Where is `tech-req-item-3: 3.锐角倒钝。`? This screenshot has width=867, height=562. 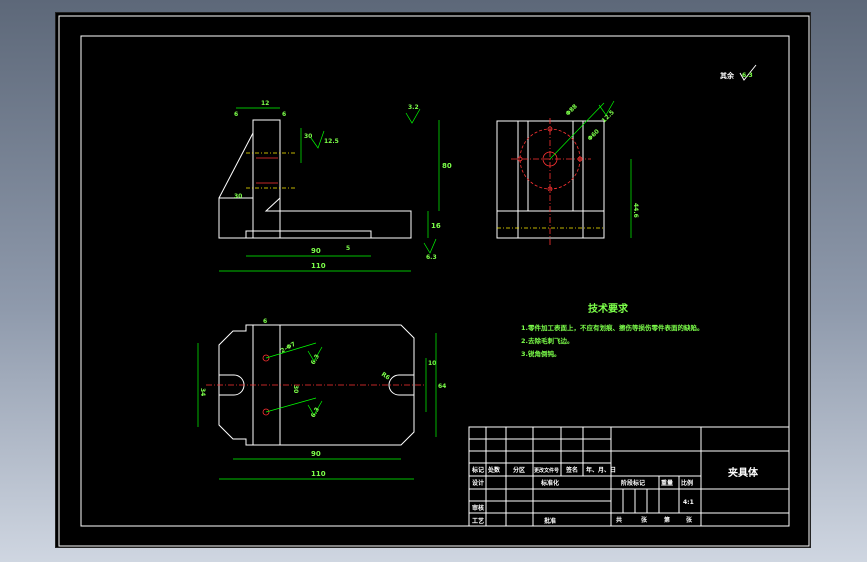 tech-req-item-3: 3.锐角倒钝。 is located at coordinates (541, 353).